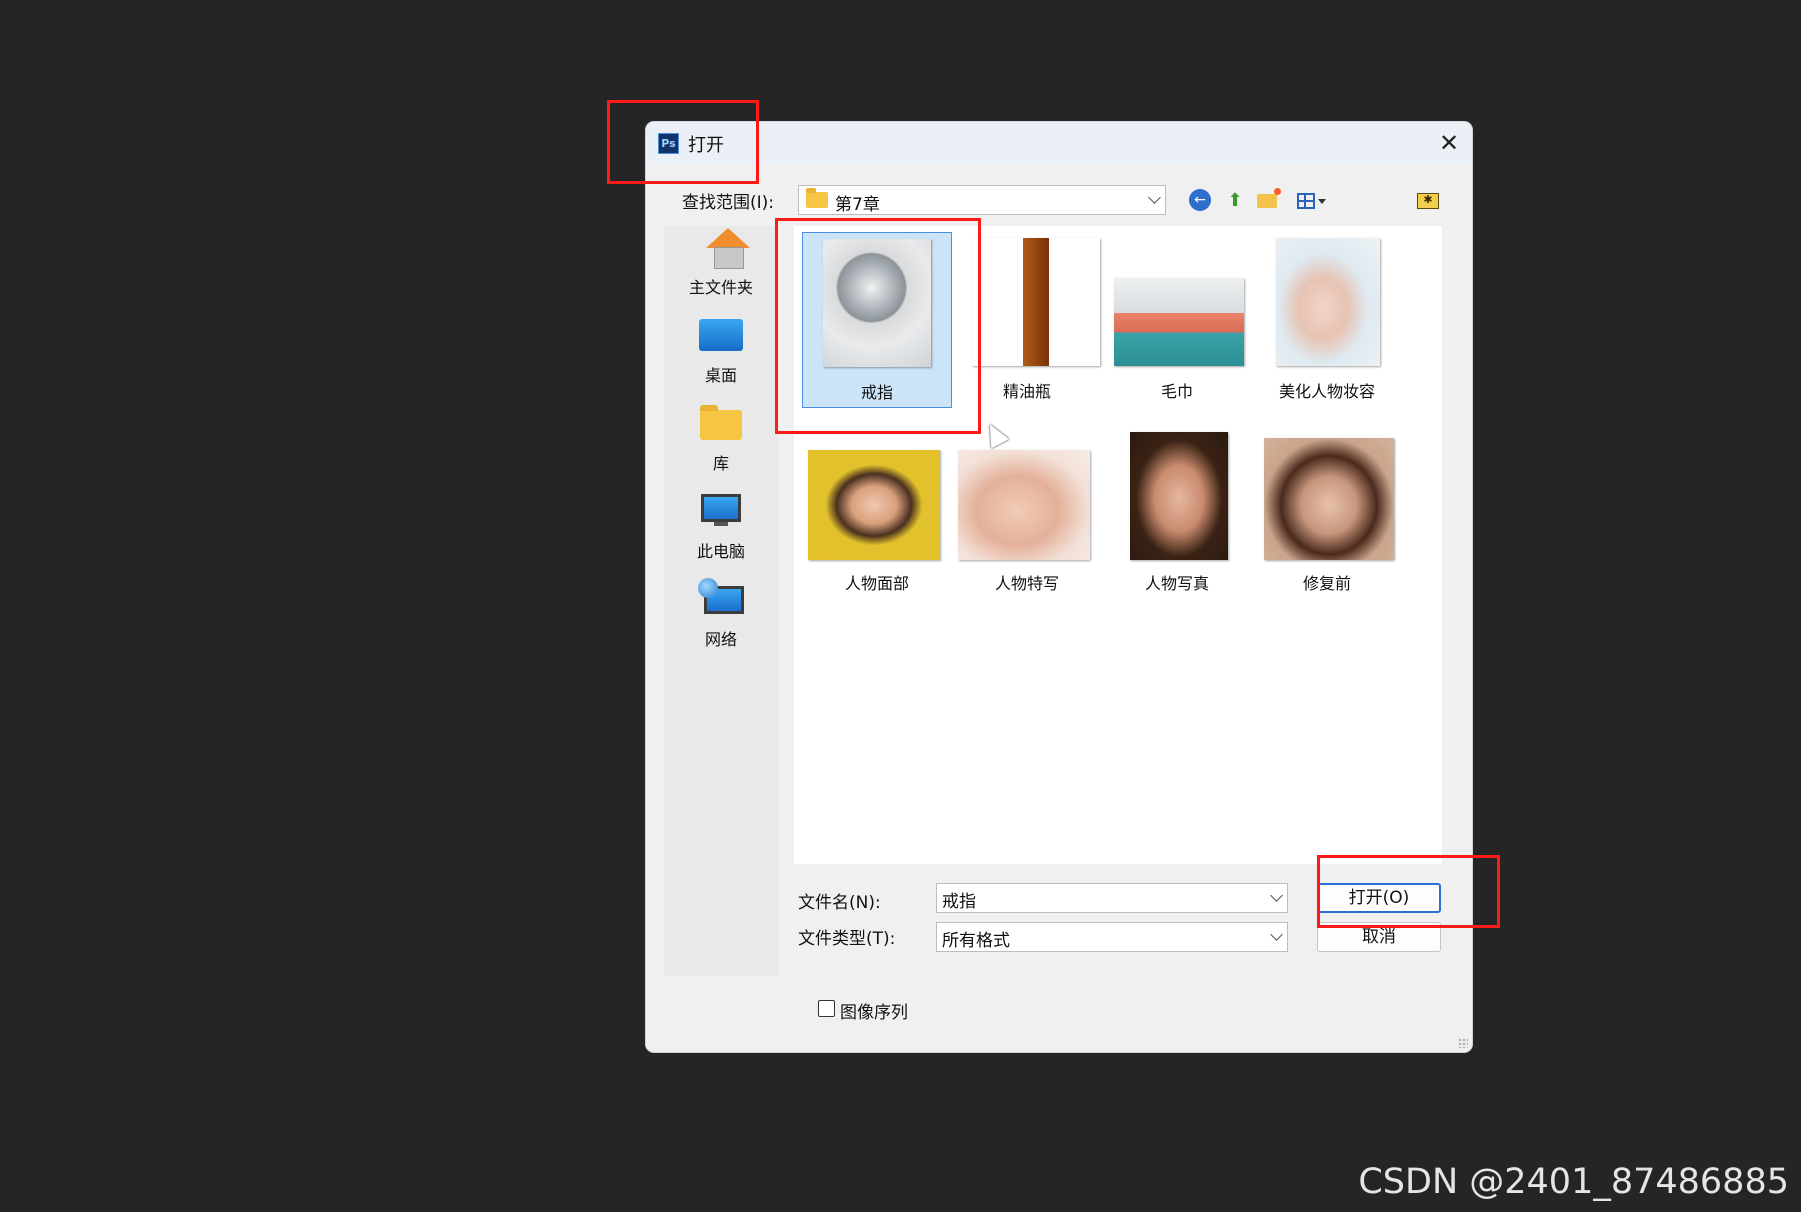 This screenshot has height=1212, width=1801. Describe the element at coordinates (721, 508) in the screenshot. I see `computer-icon` at that location.